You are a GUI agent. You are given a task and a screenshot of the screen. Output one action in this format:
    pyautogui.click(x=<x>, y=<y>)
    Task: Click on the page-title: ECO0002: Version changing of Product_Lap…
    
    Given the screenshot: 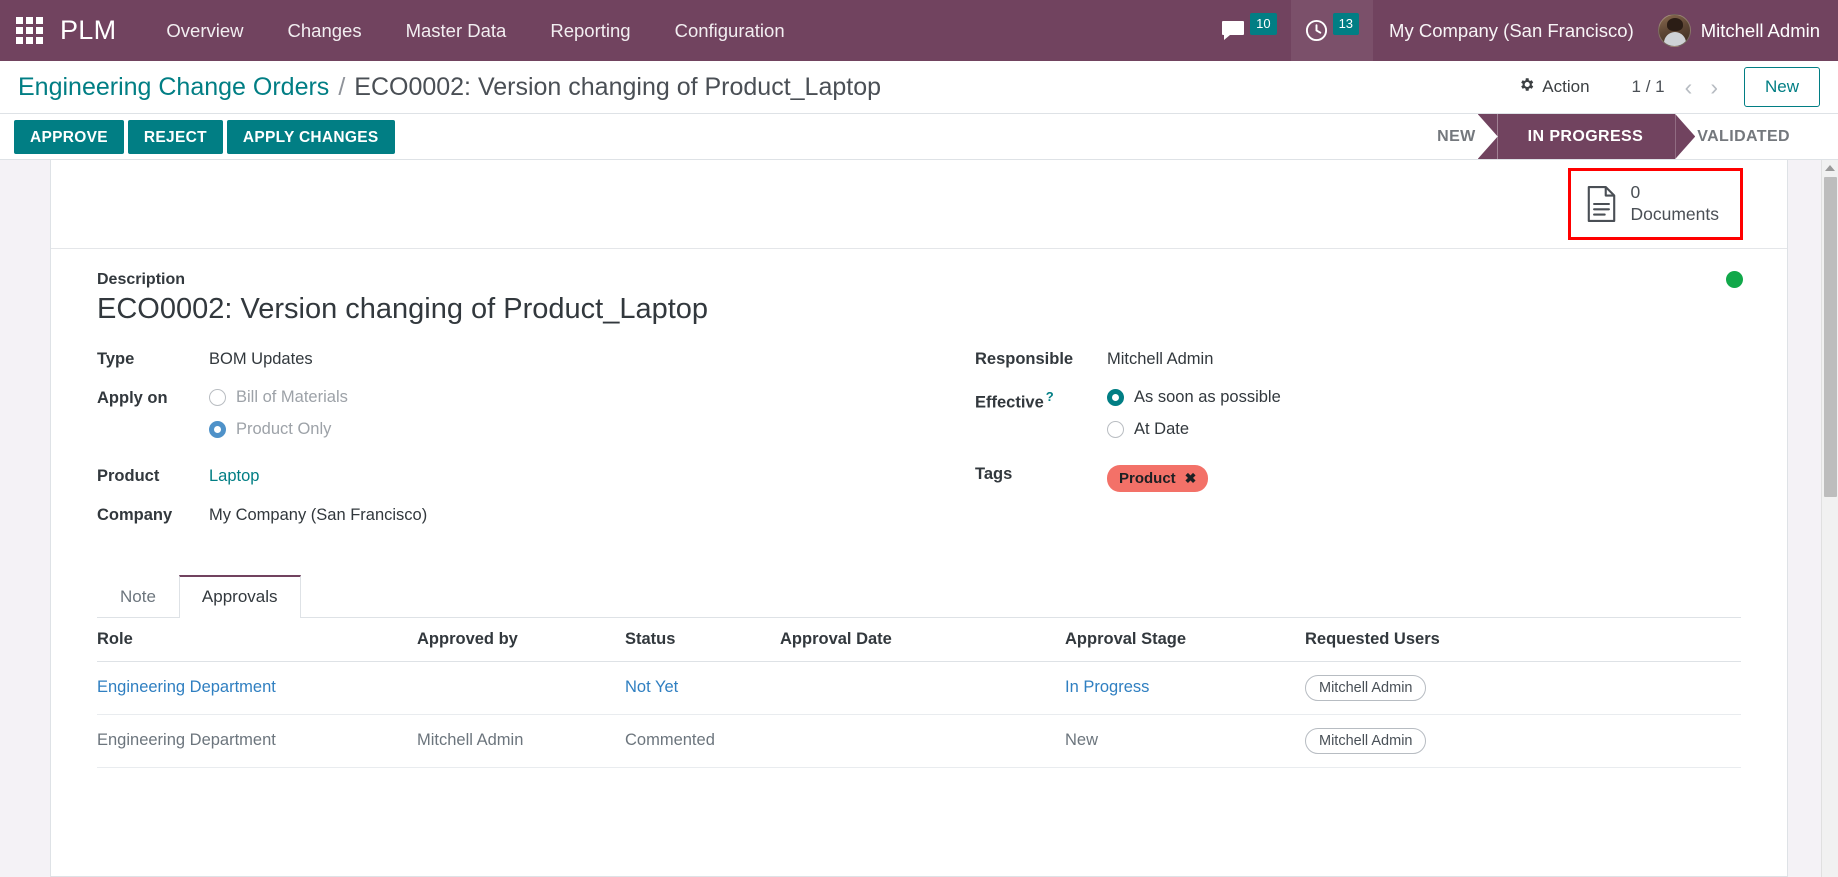 What is the action you would take?
    pyautogui.click(x=919, y=309)
    